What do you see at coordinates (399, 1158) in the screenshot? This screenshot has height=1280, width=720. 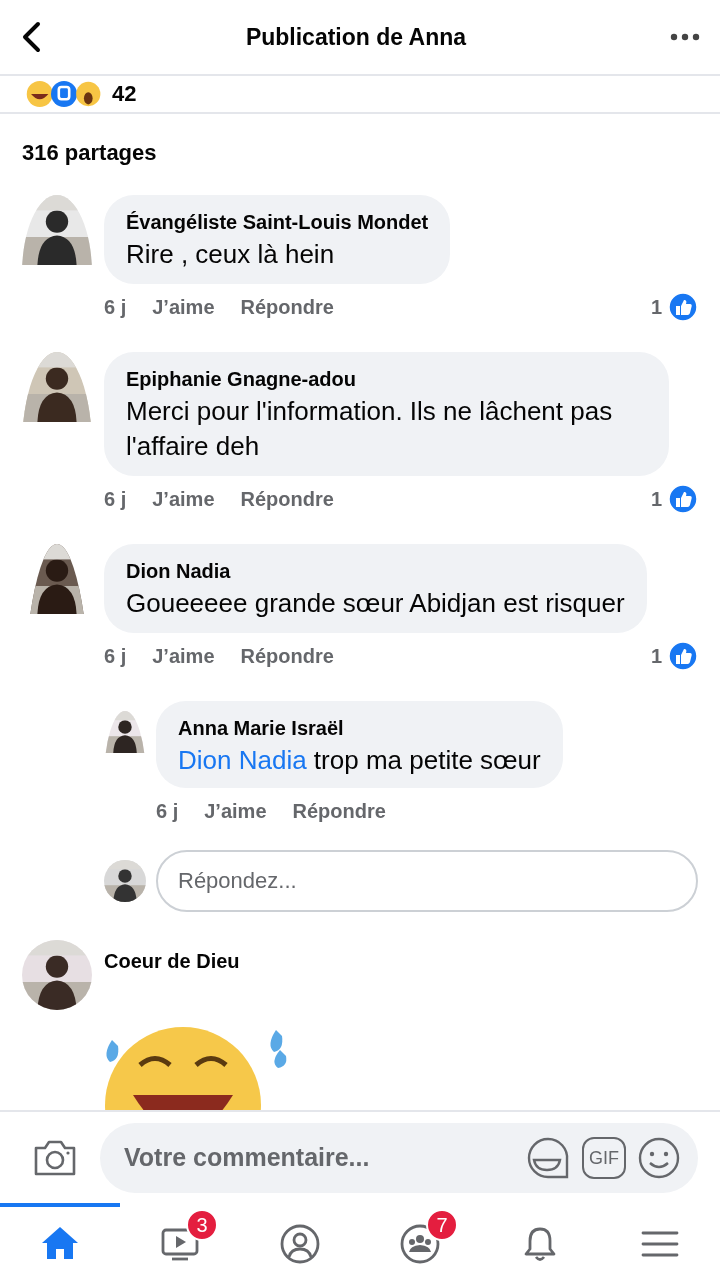 I see `comment-field: Votre commentaire... GIF` at bounding box center [399, 1158].